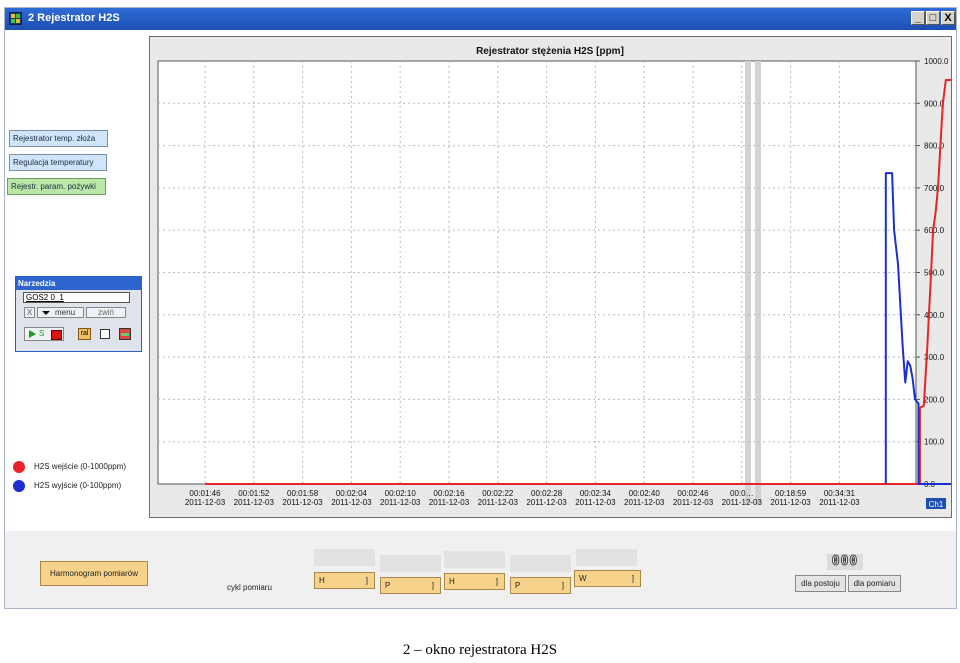 The image size is (960, 663). Describe the element at coordinates (583, 578) in the screenshot. I see `cycle-field-text: W` at that location.